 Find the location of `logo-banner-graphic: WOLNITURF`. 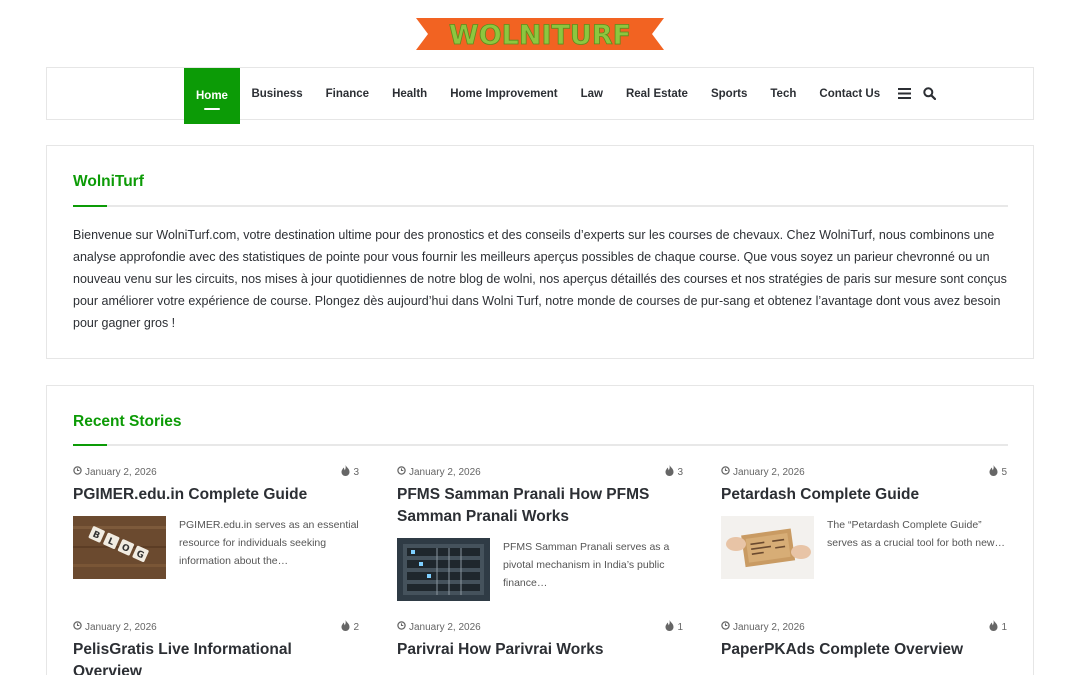

logo-banner-graphic: WOLNITURF is located at coordinates (540, 34).